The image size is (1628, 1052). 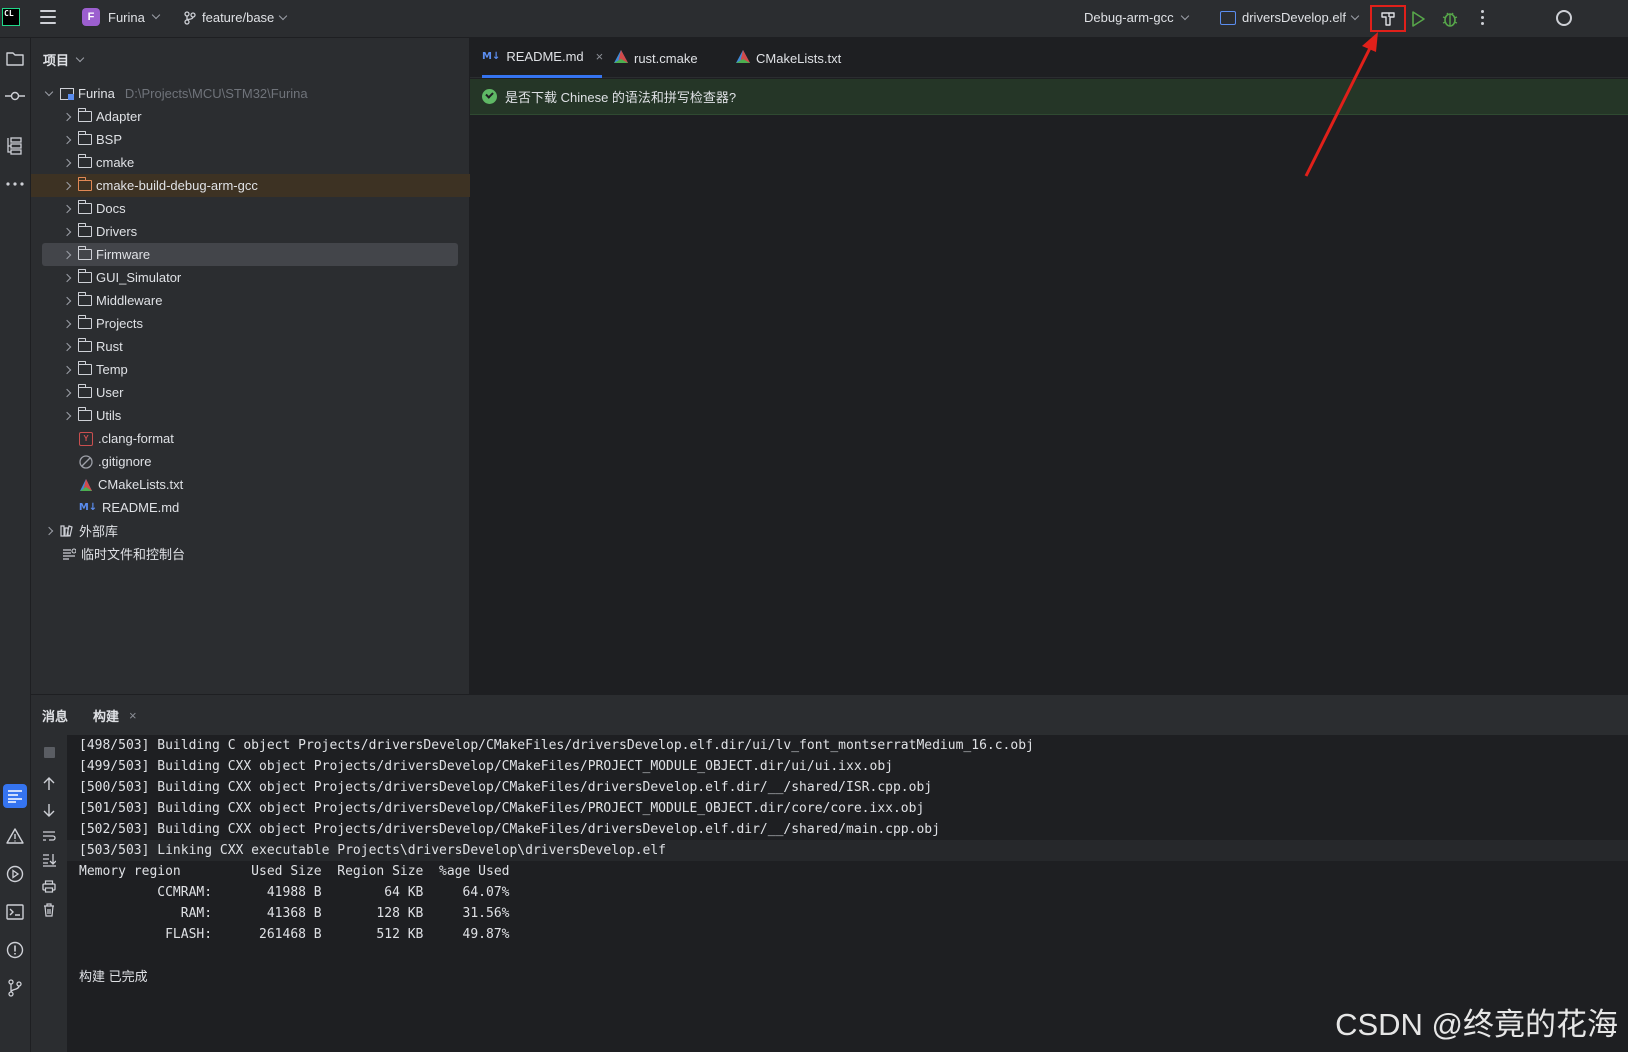 What do you see at coordinates (15, 58) in the screenshot?
I see `project-tool-icon` at bounding box center [15, 58].